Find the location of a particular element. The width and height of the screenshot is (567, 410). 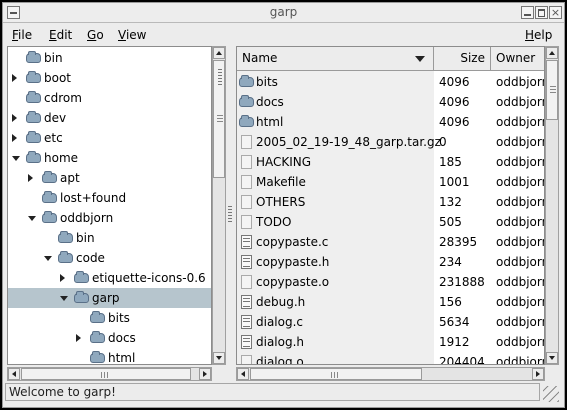

file-size: 1001 is located at coordinates (454, 182).